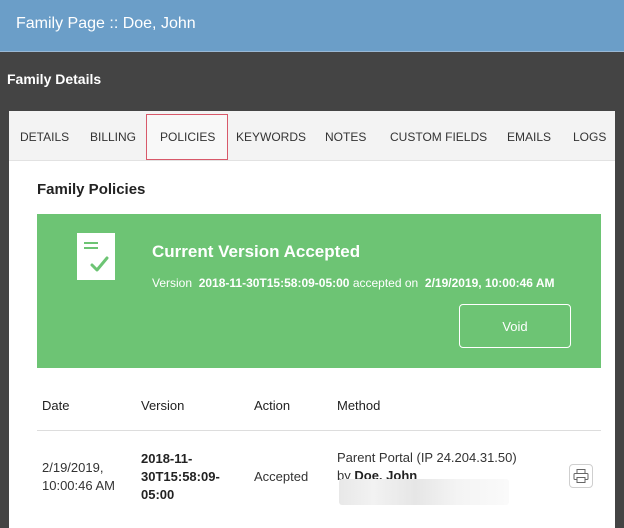 The image size is (624, 528). I want to click on tab-policies: POLICIES, so click(187, 137).